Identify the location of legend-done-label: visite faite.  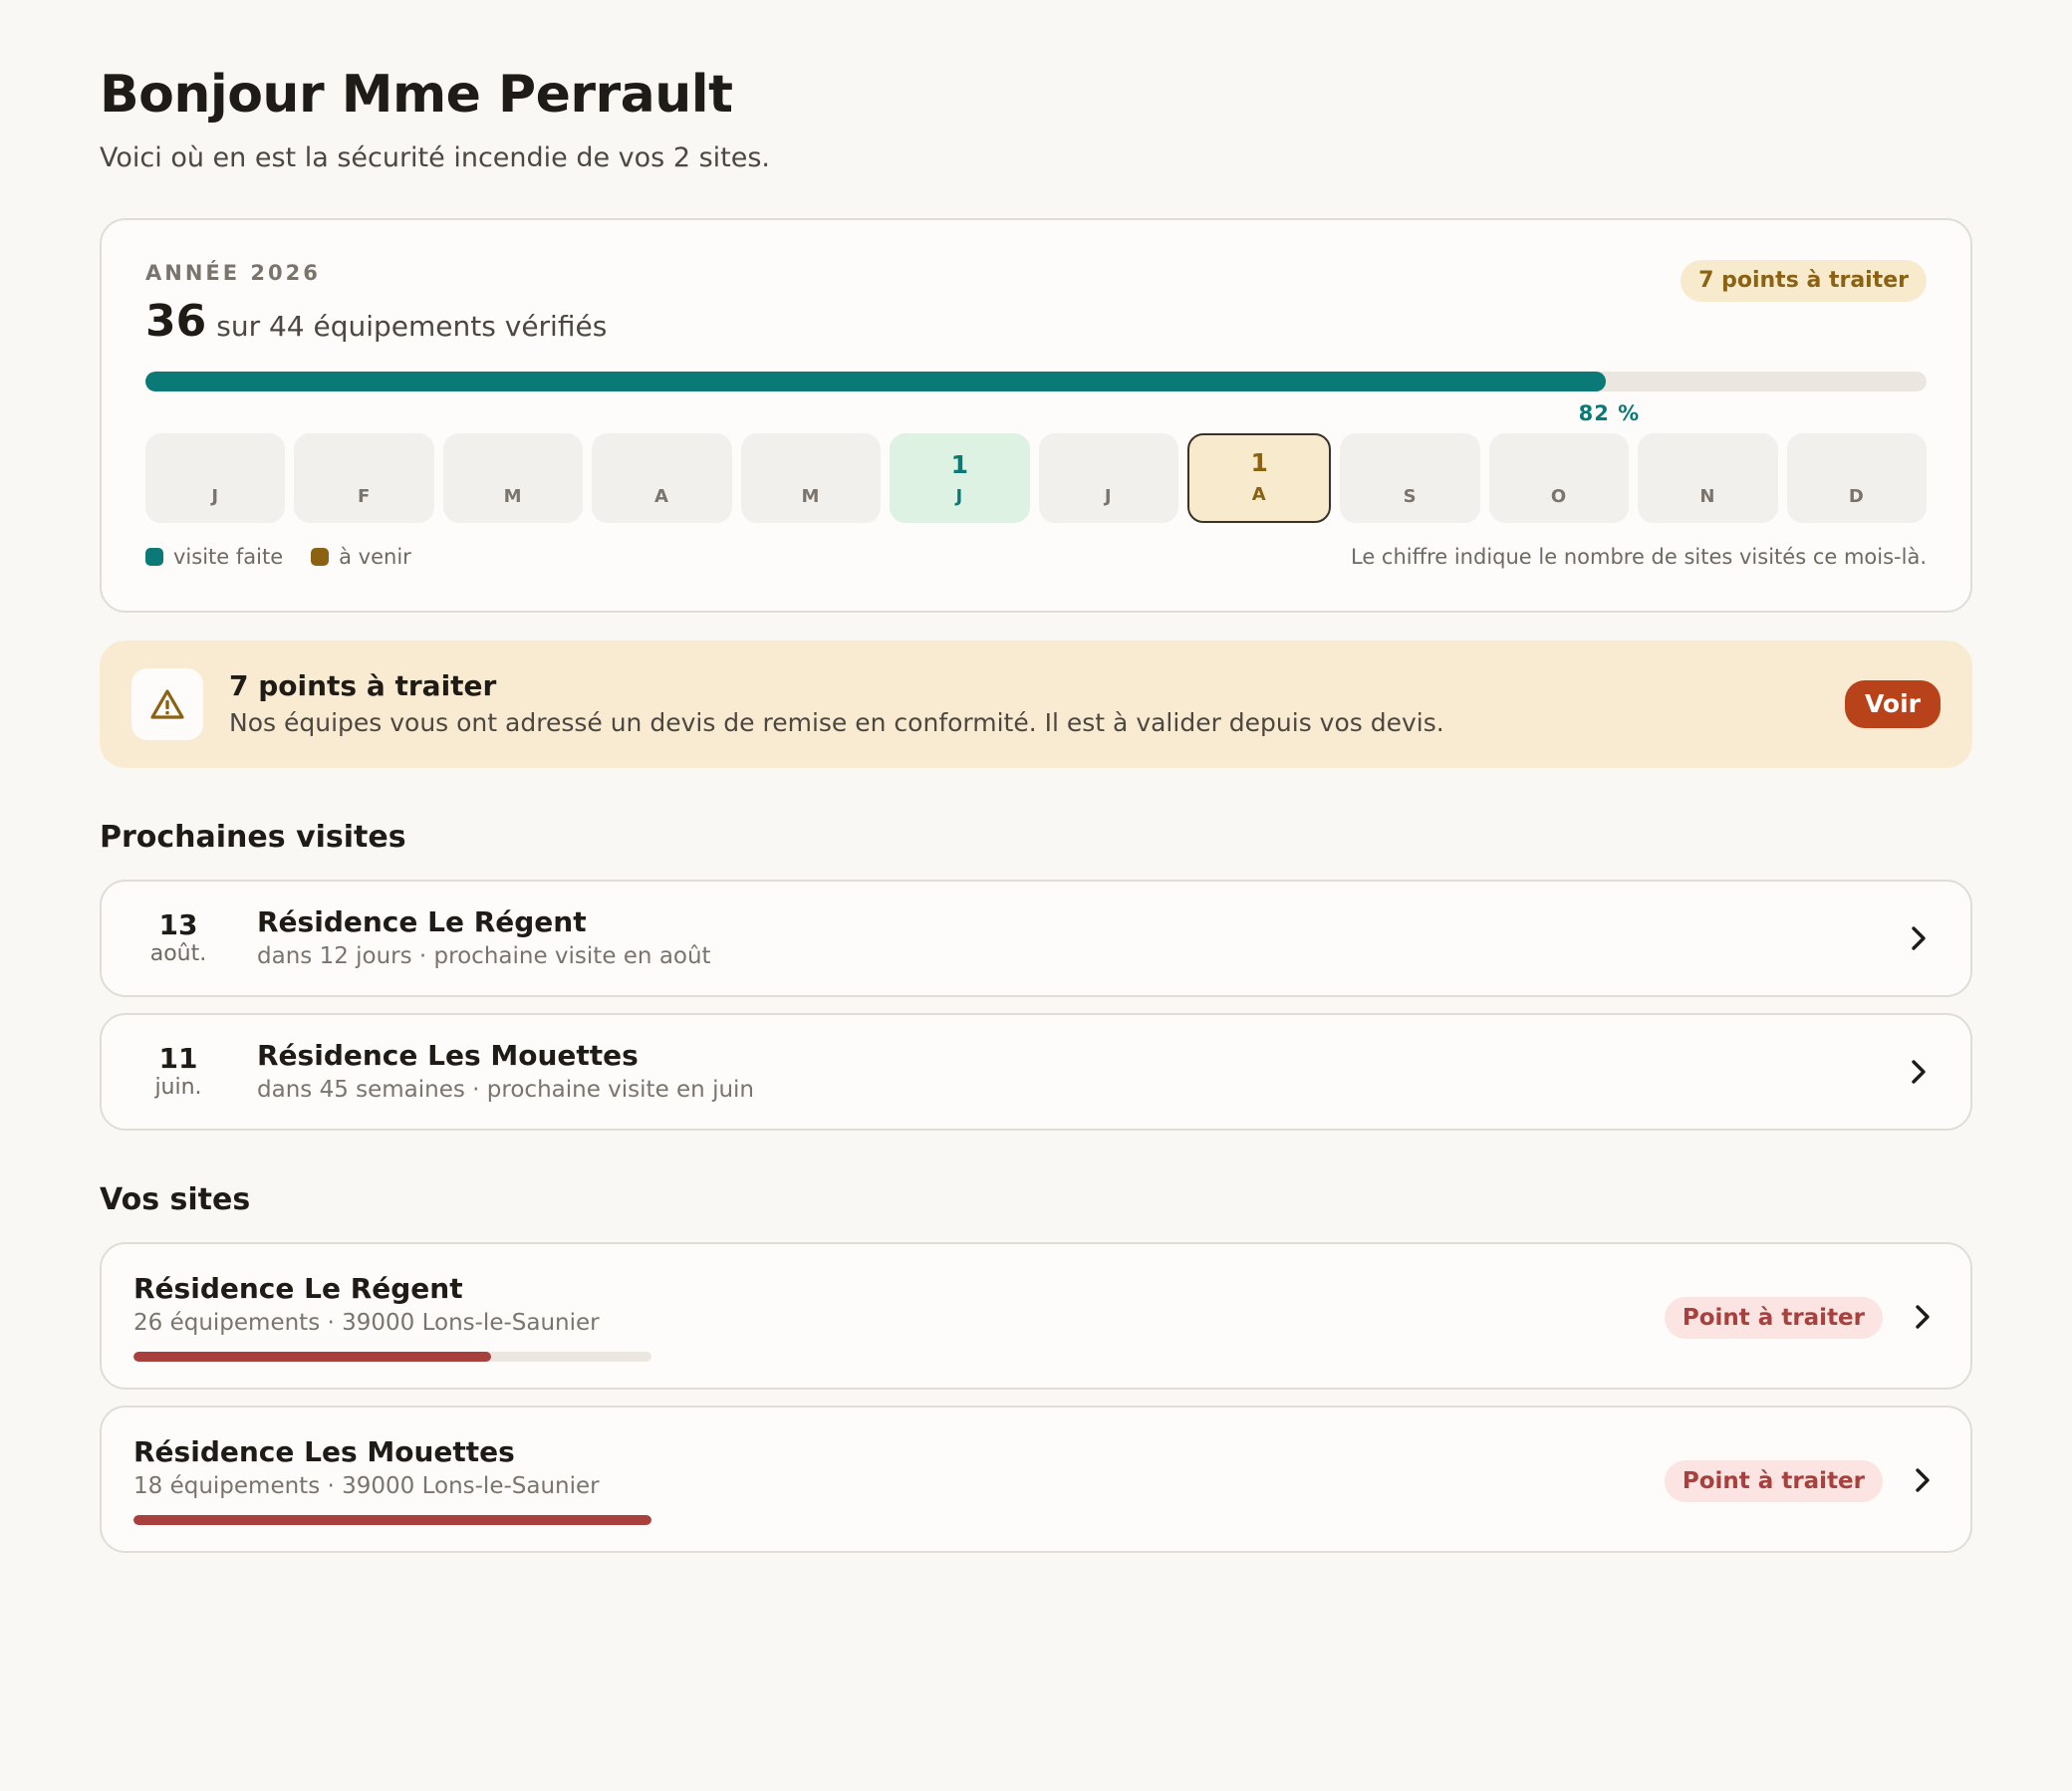
(228, 557).